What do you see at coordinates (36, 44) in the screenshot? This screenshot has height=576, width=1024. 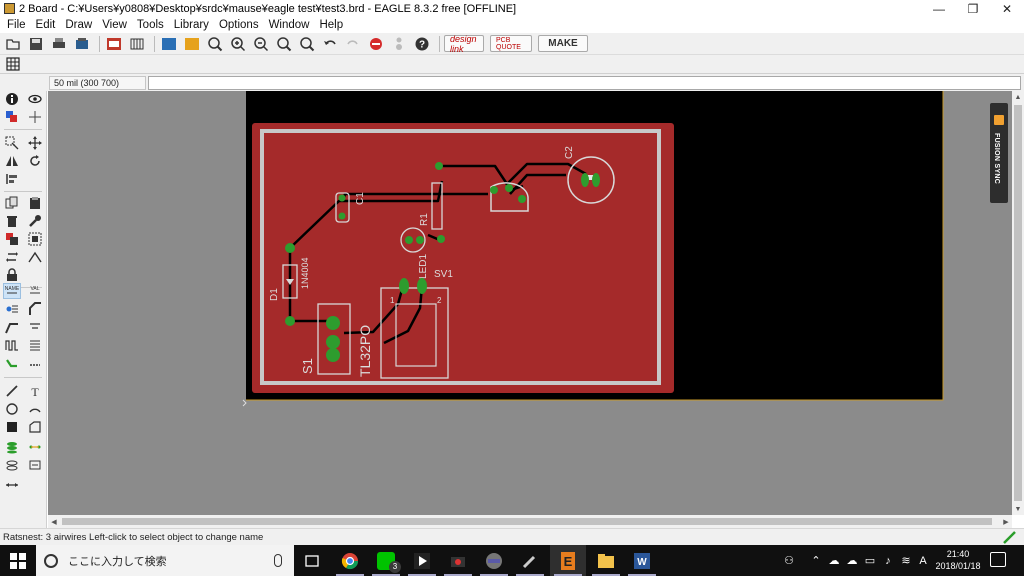 I see `save-button` at bounding box center [36, 44].